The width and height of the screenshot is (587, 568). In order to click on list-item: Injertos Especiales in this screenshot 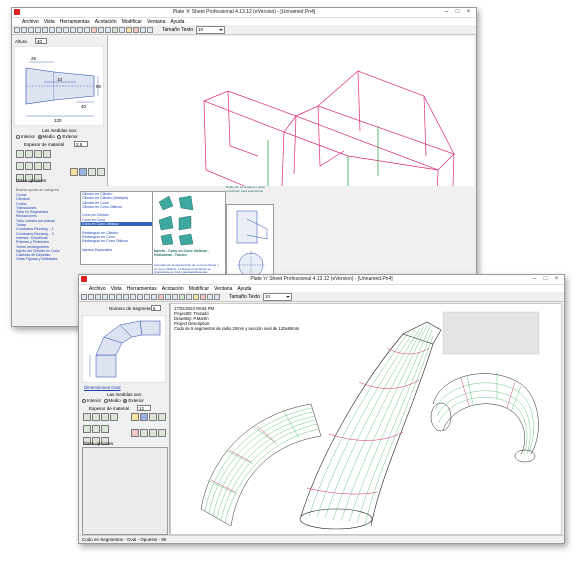, I will do `click(117, 250)`.